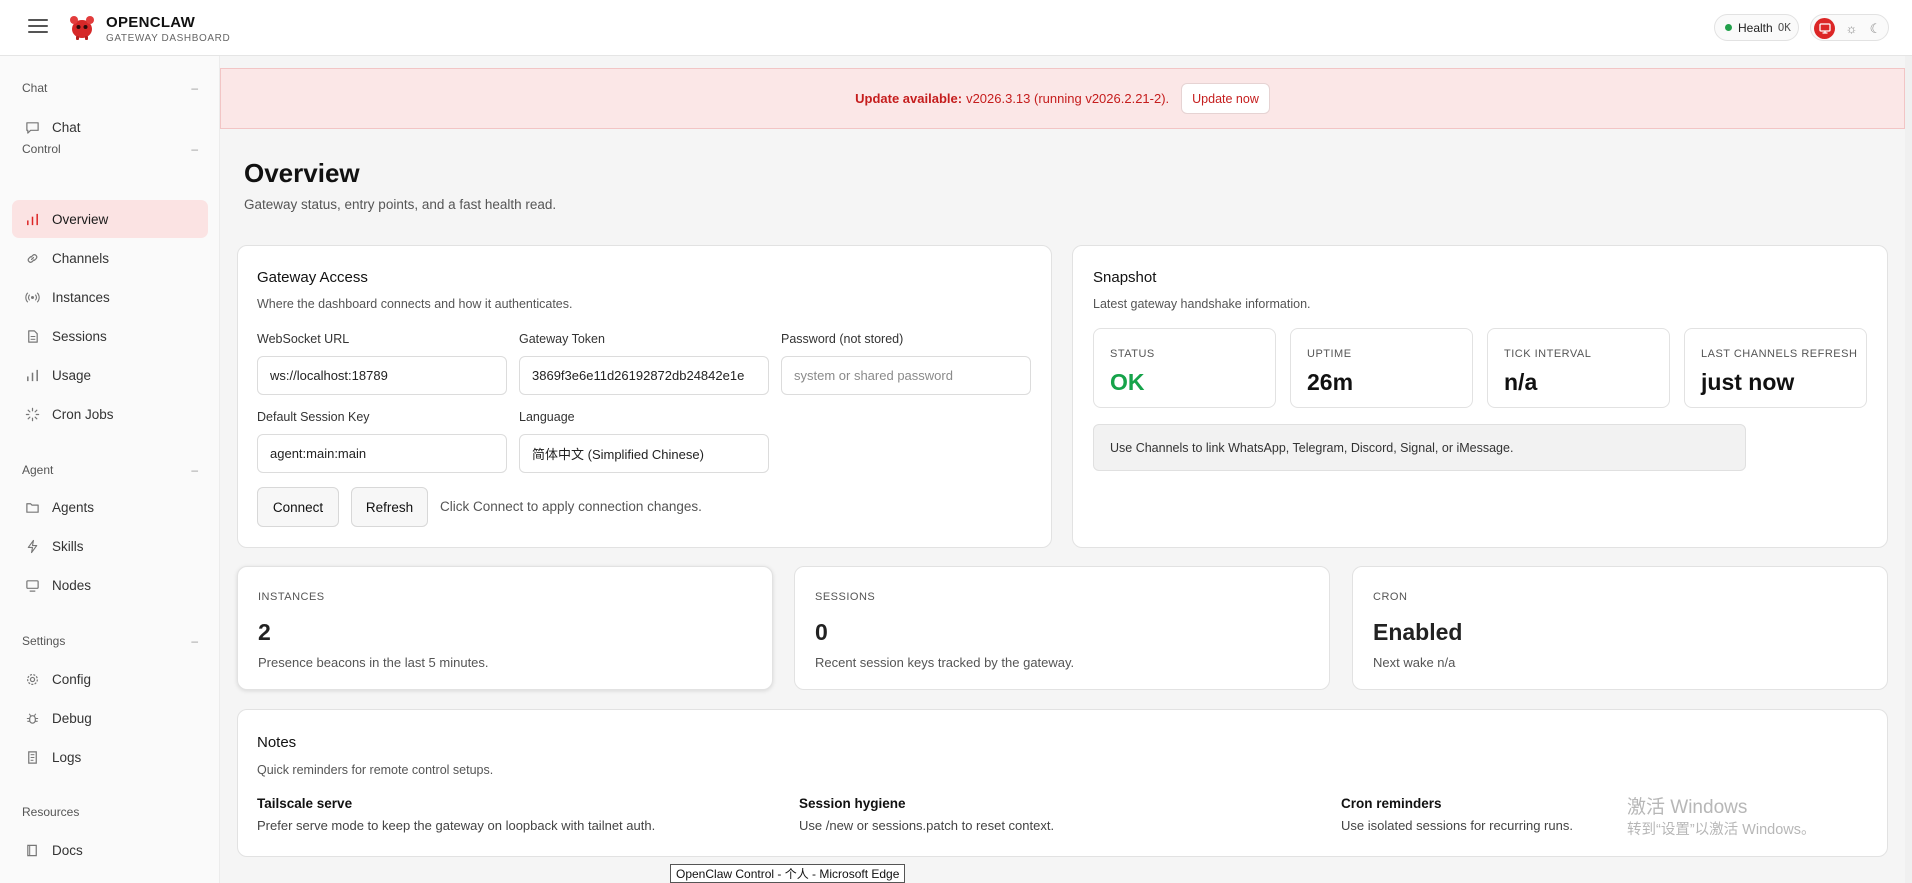 The height and width of the screenshot is (883, 1912). Describe the element at coordinates (80, 219) in the screenshot. I see `sidebar-item-label: Overview` at that location.